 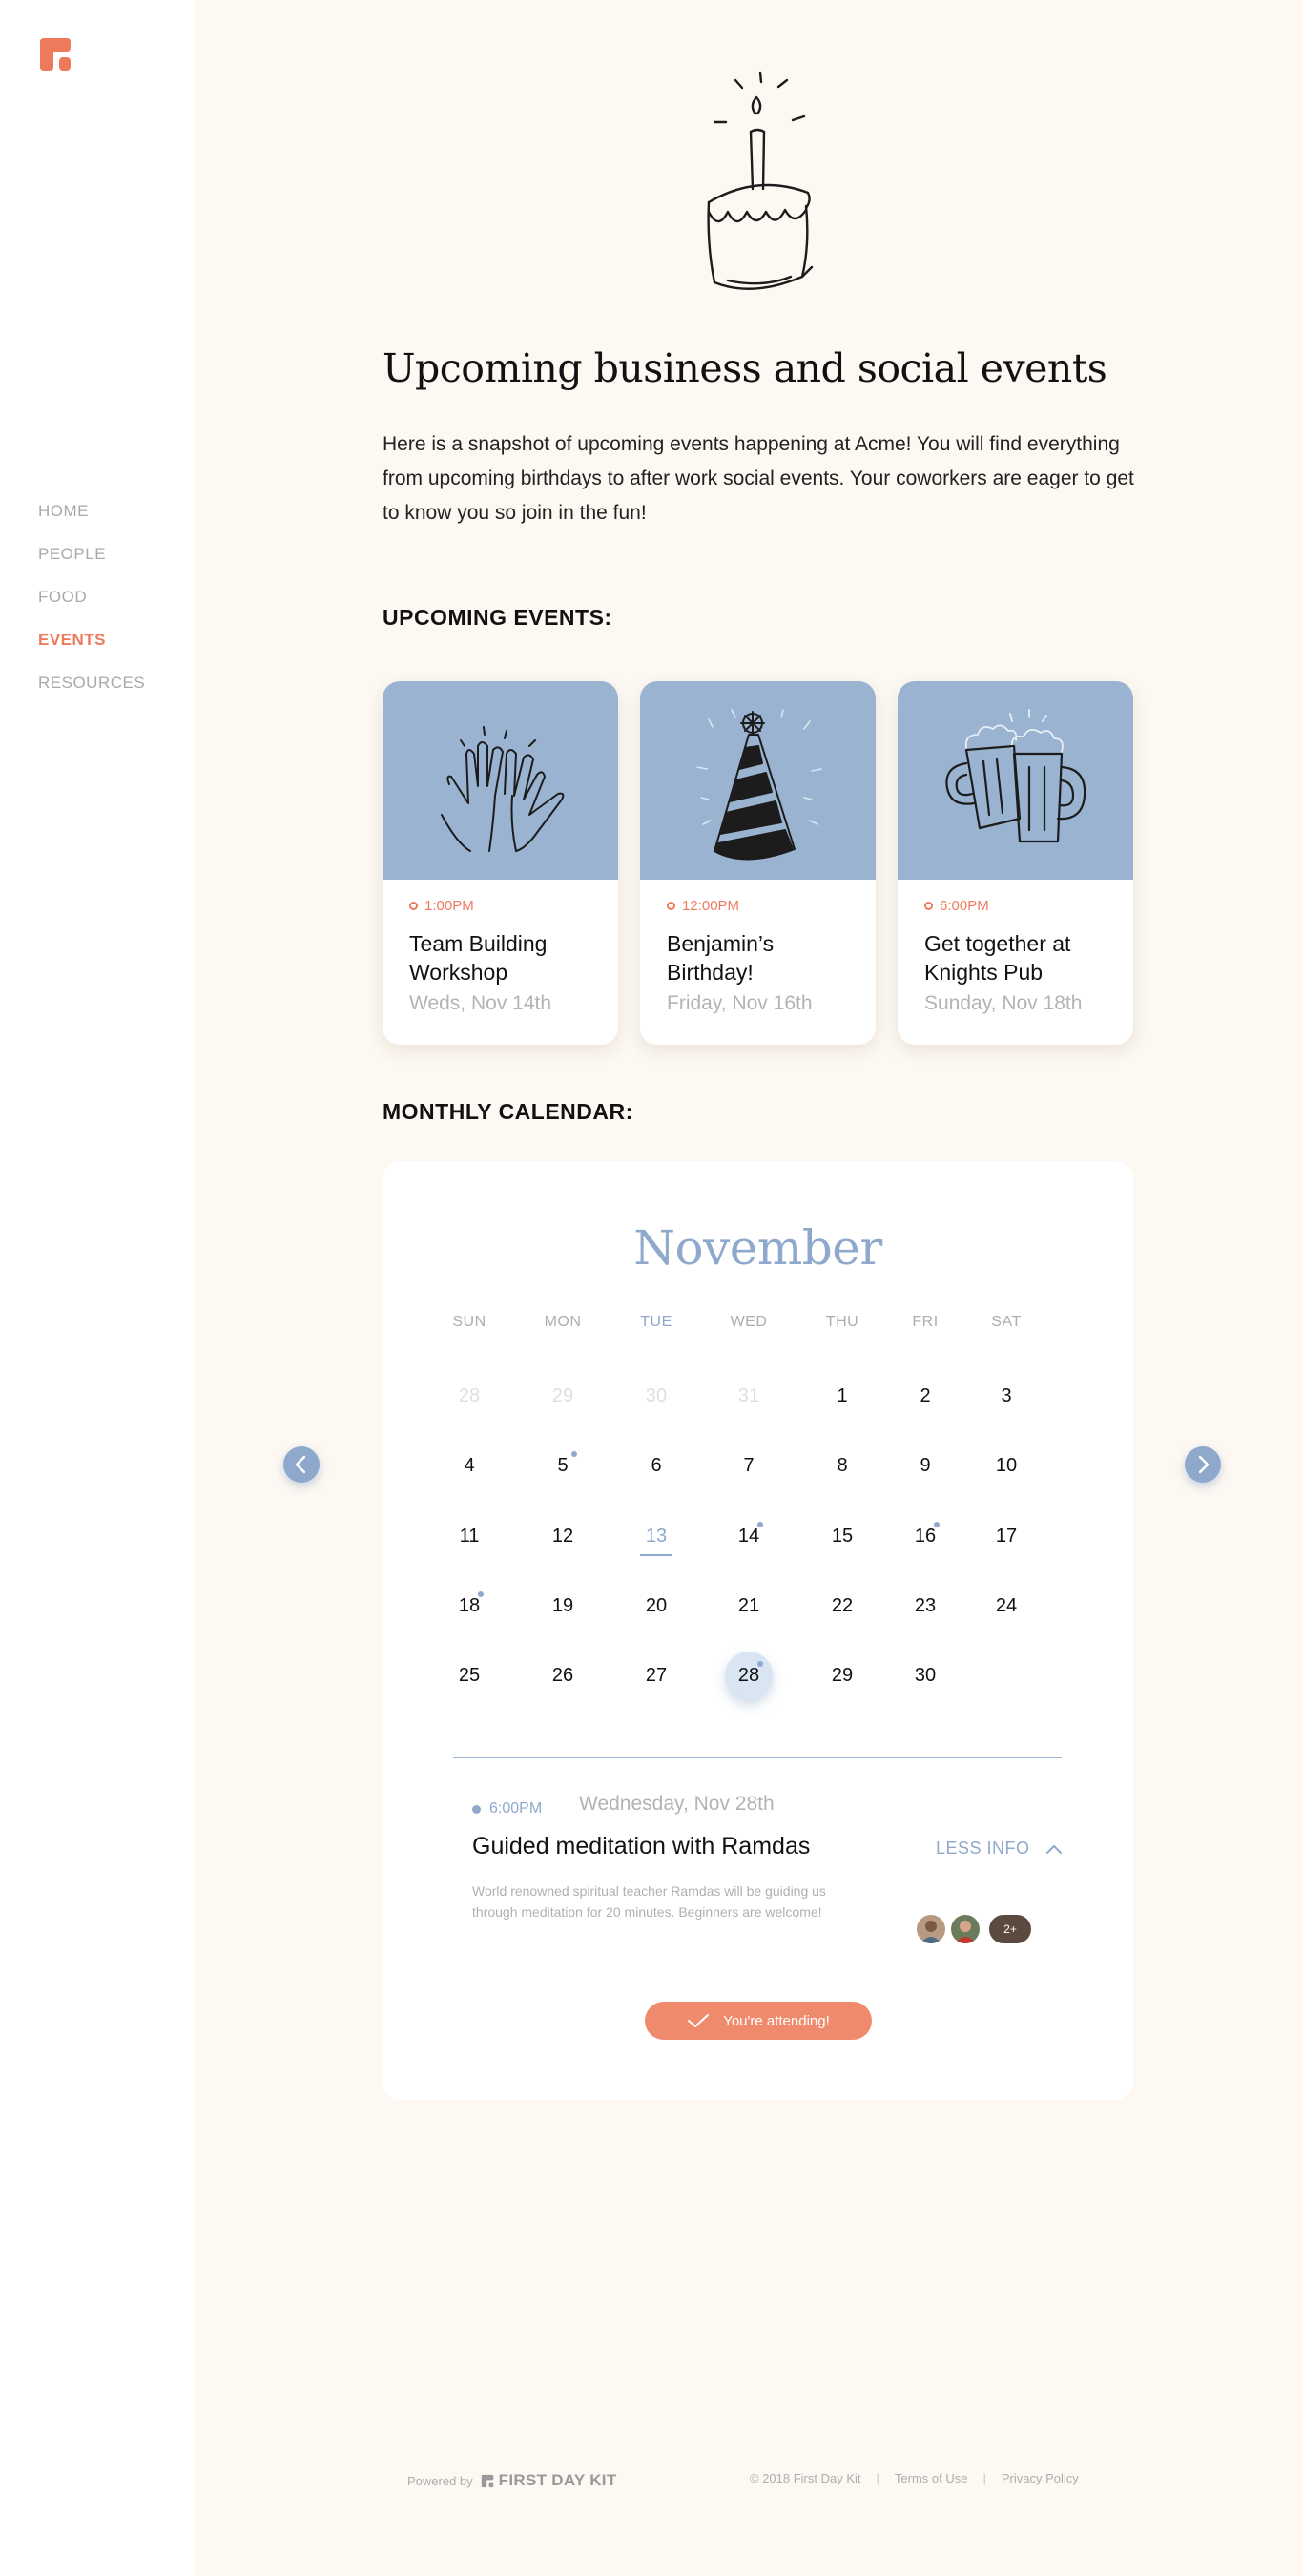 I want to click on calendar-day: 14, so click(x=749, y=1536).